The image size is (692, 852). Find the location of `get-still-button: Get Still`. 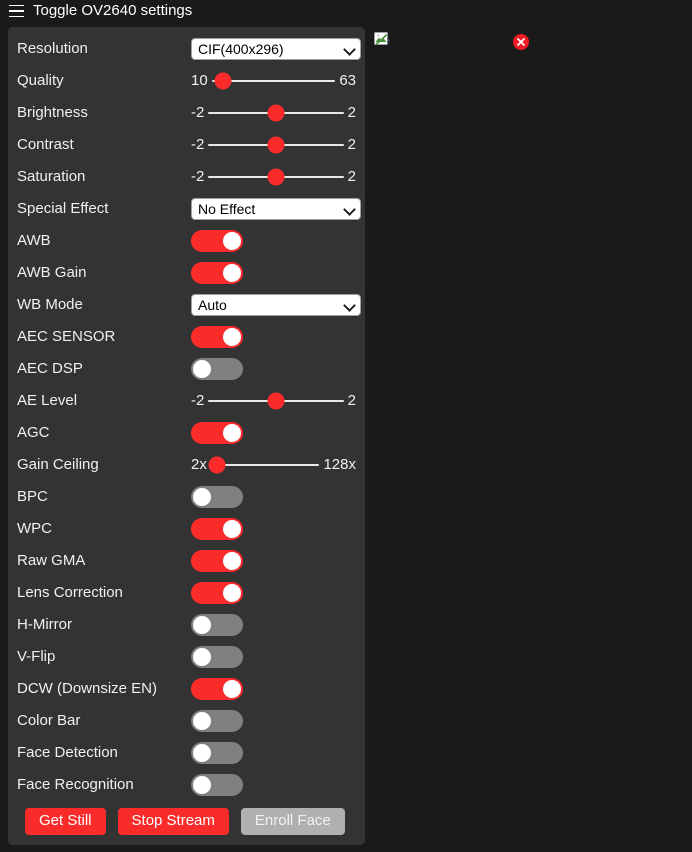

get-still-button: Get Still is located at coordinates (65, 821).